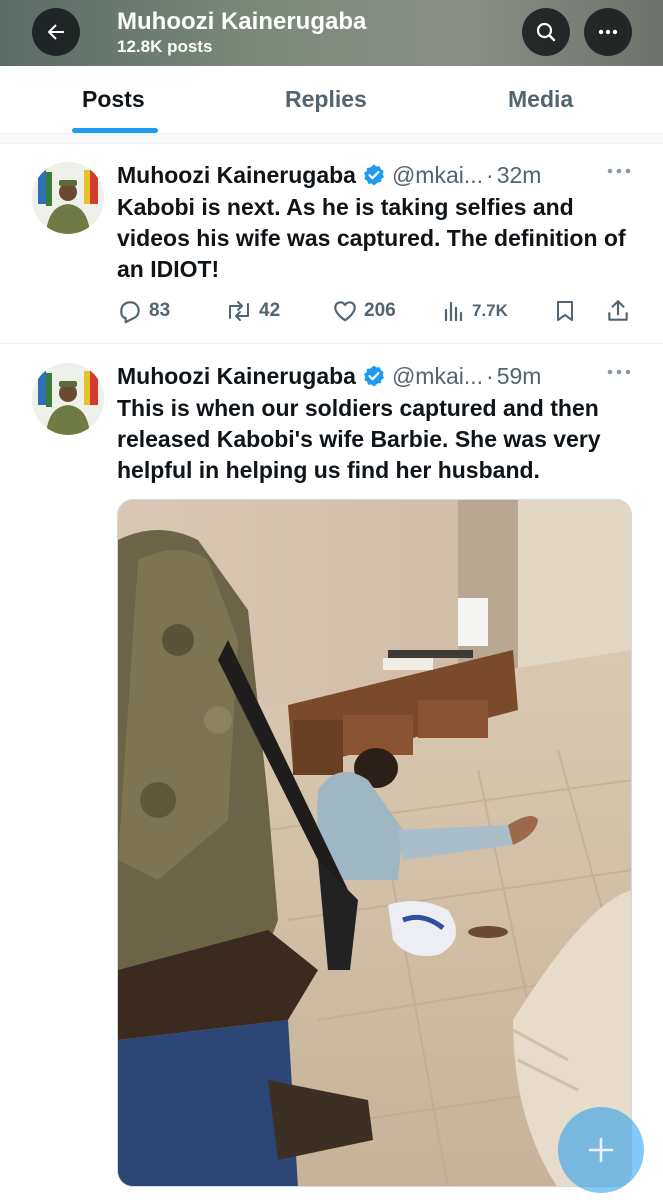 This screenshot has width=663, height=1200. I want to click on views-button: 7.7K, so click(475, 311).